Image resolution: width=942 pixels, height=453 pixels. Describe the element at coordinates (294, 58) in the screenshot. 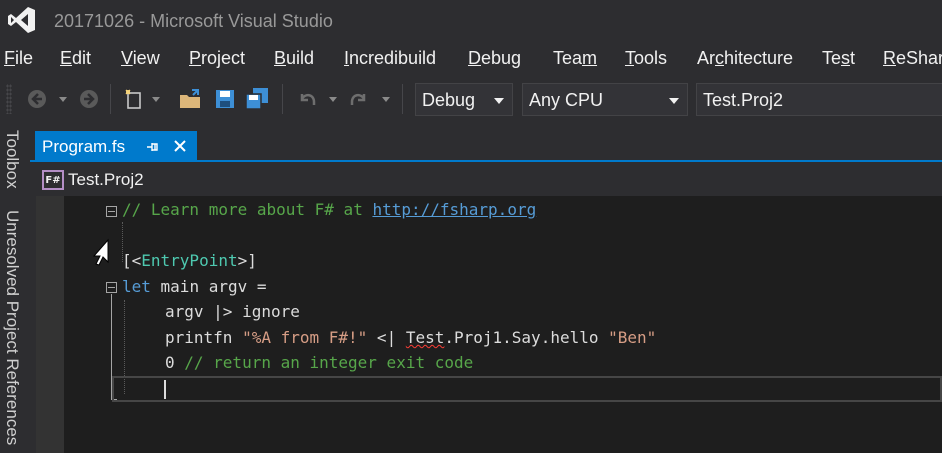

I see `menu-build: Build` at that location.